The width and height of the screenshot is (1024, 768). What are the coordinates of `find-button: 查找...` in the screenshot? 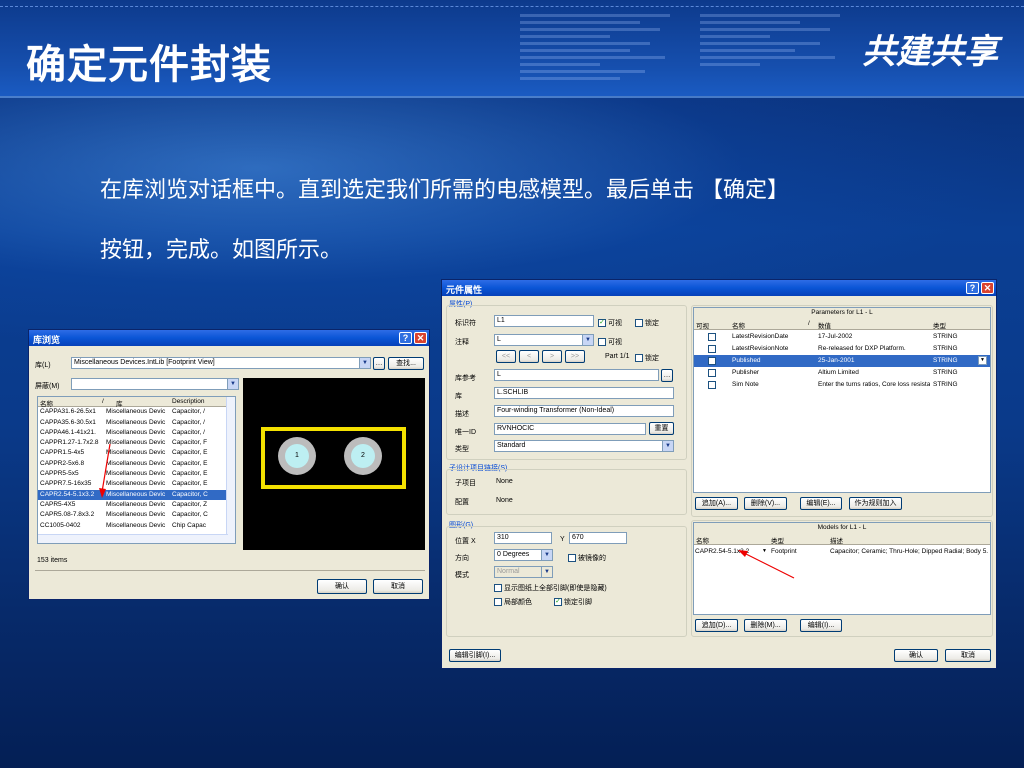 It's located at (406, 363).